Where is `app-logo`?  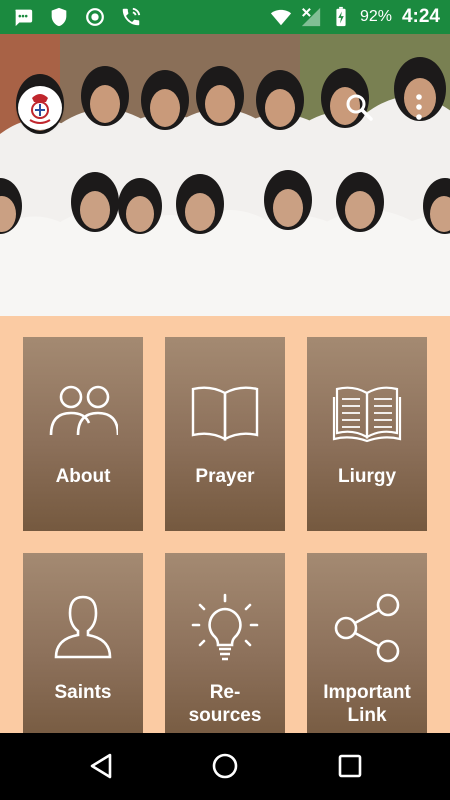 app-logo is located at coordinates (40, 108).